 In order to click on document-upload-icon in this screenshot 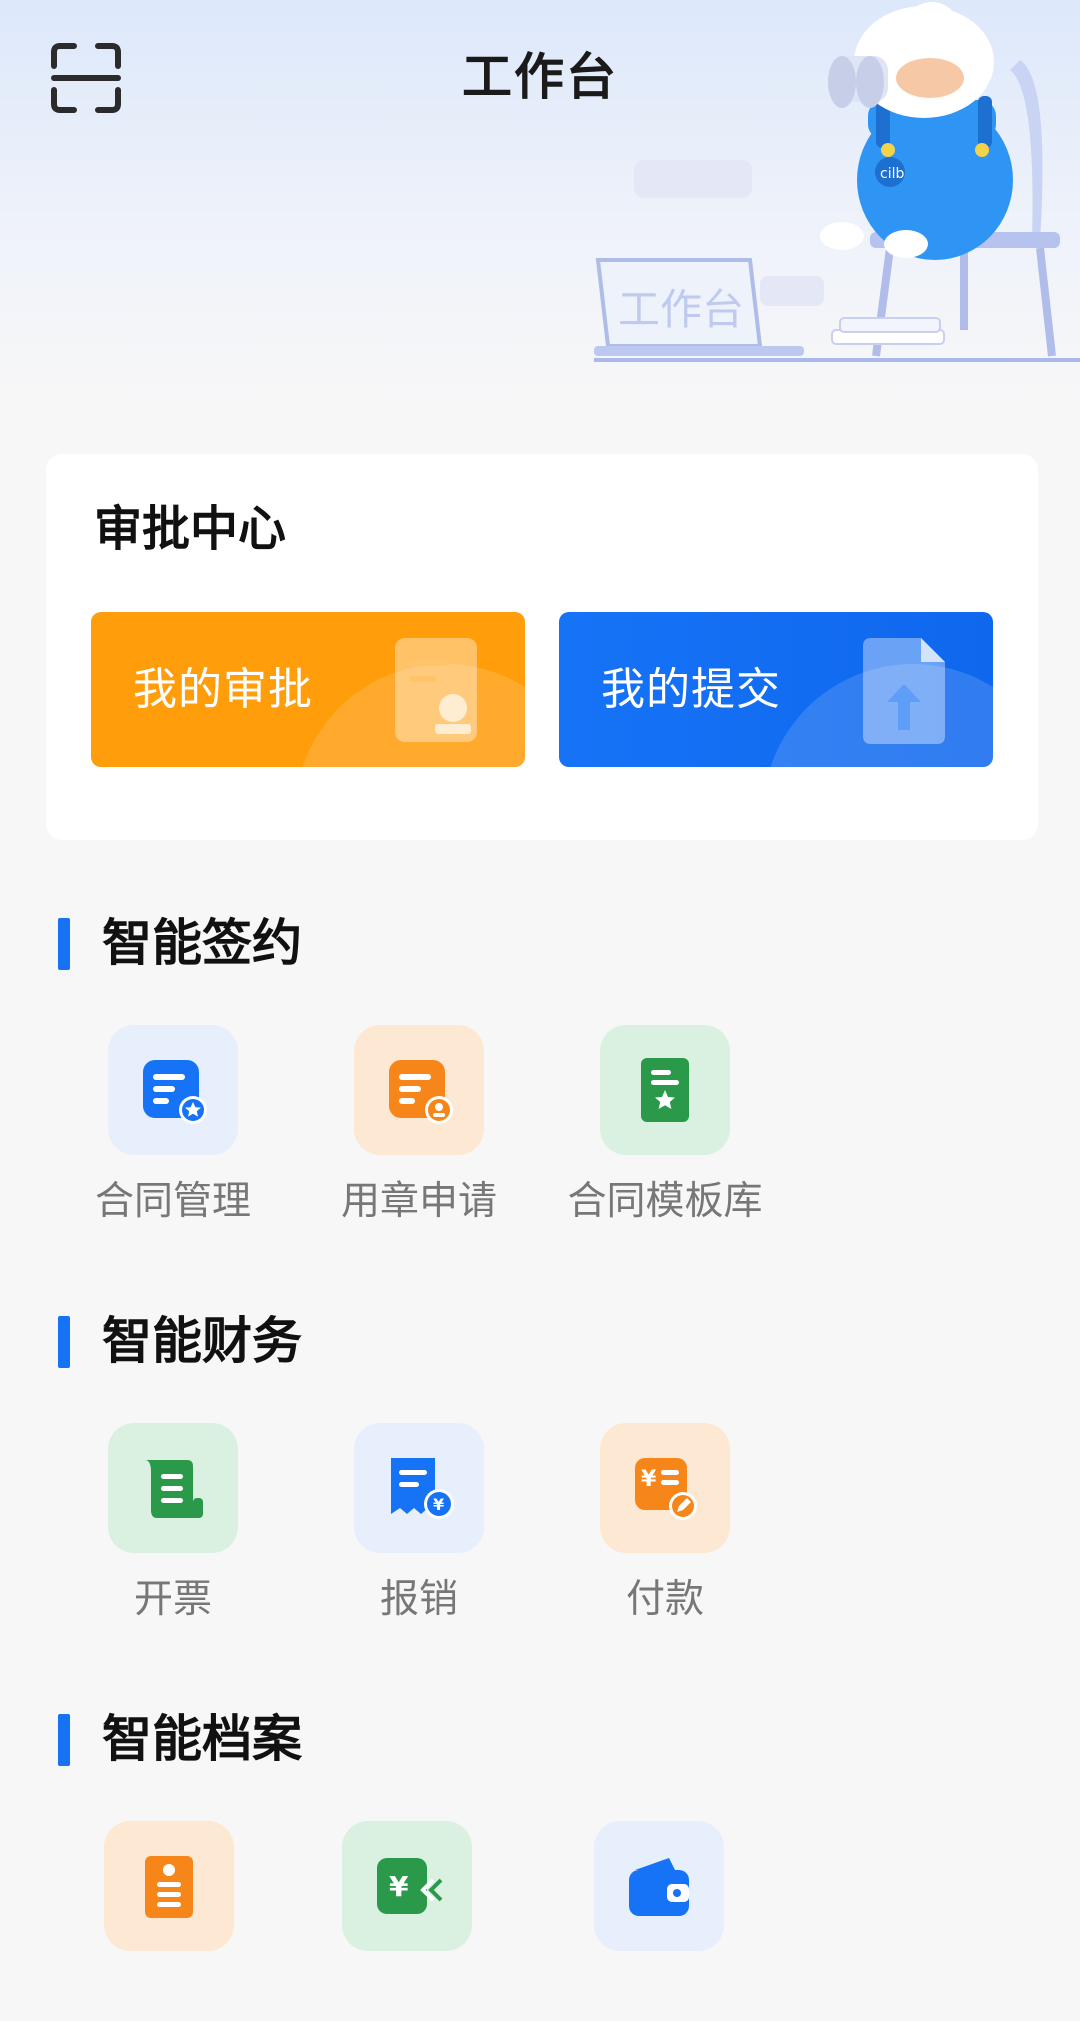, I will do `click(904, 691)`.